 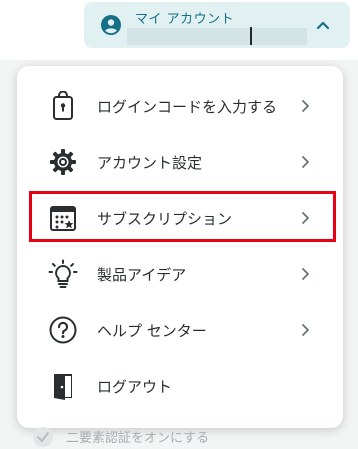 I want to click on two-factor-option: 二要素認証をオンにする, so click(x=190, y=436).